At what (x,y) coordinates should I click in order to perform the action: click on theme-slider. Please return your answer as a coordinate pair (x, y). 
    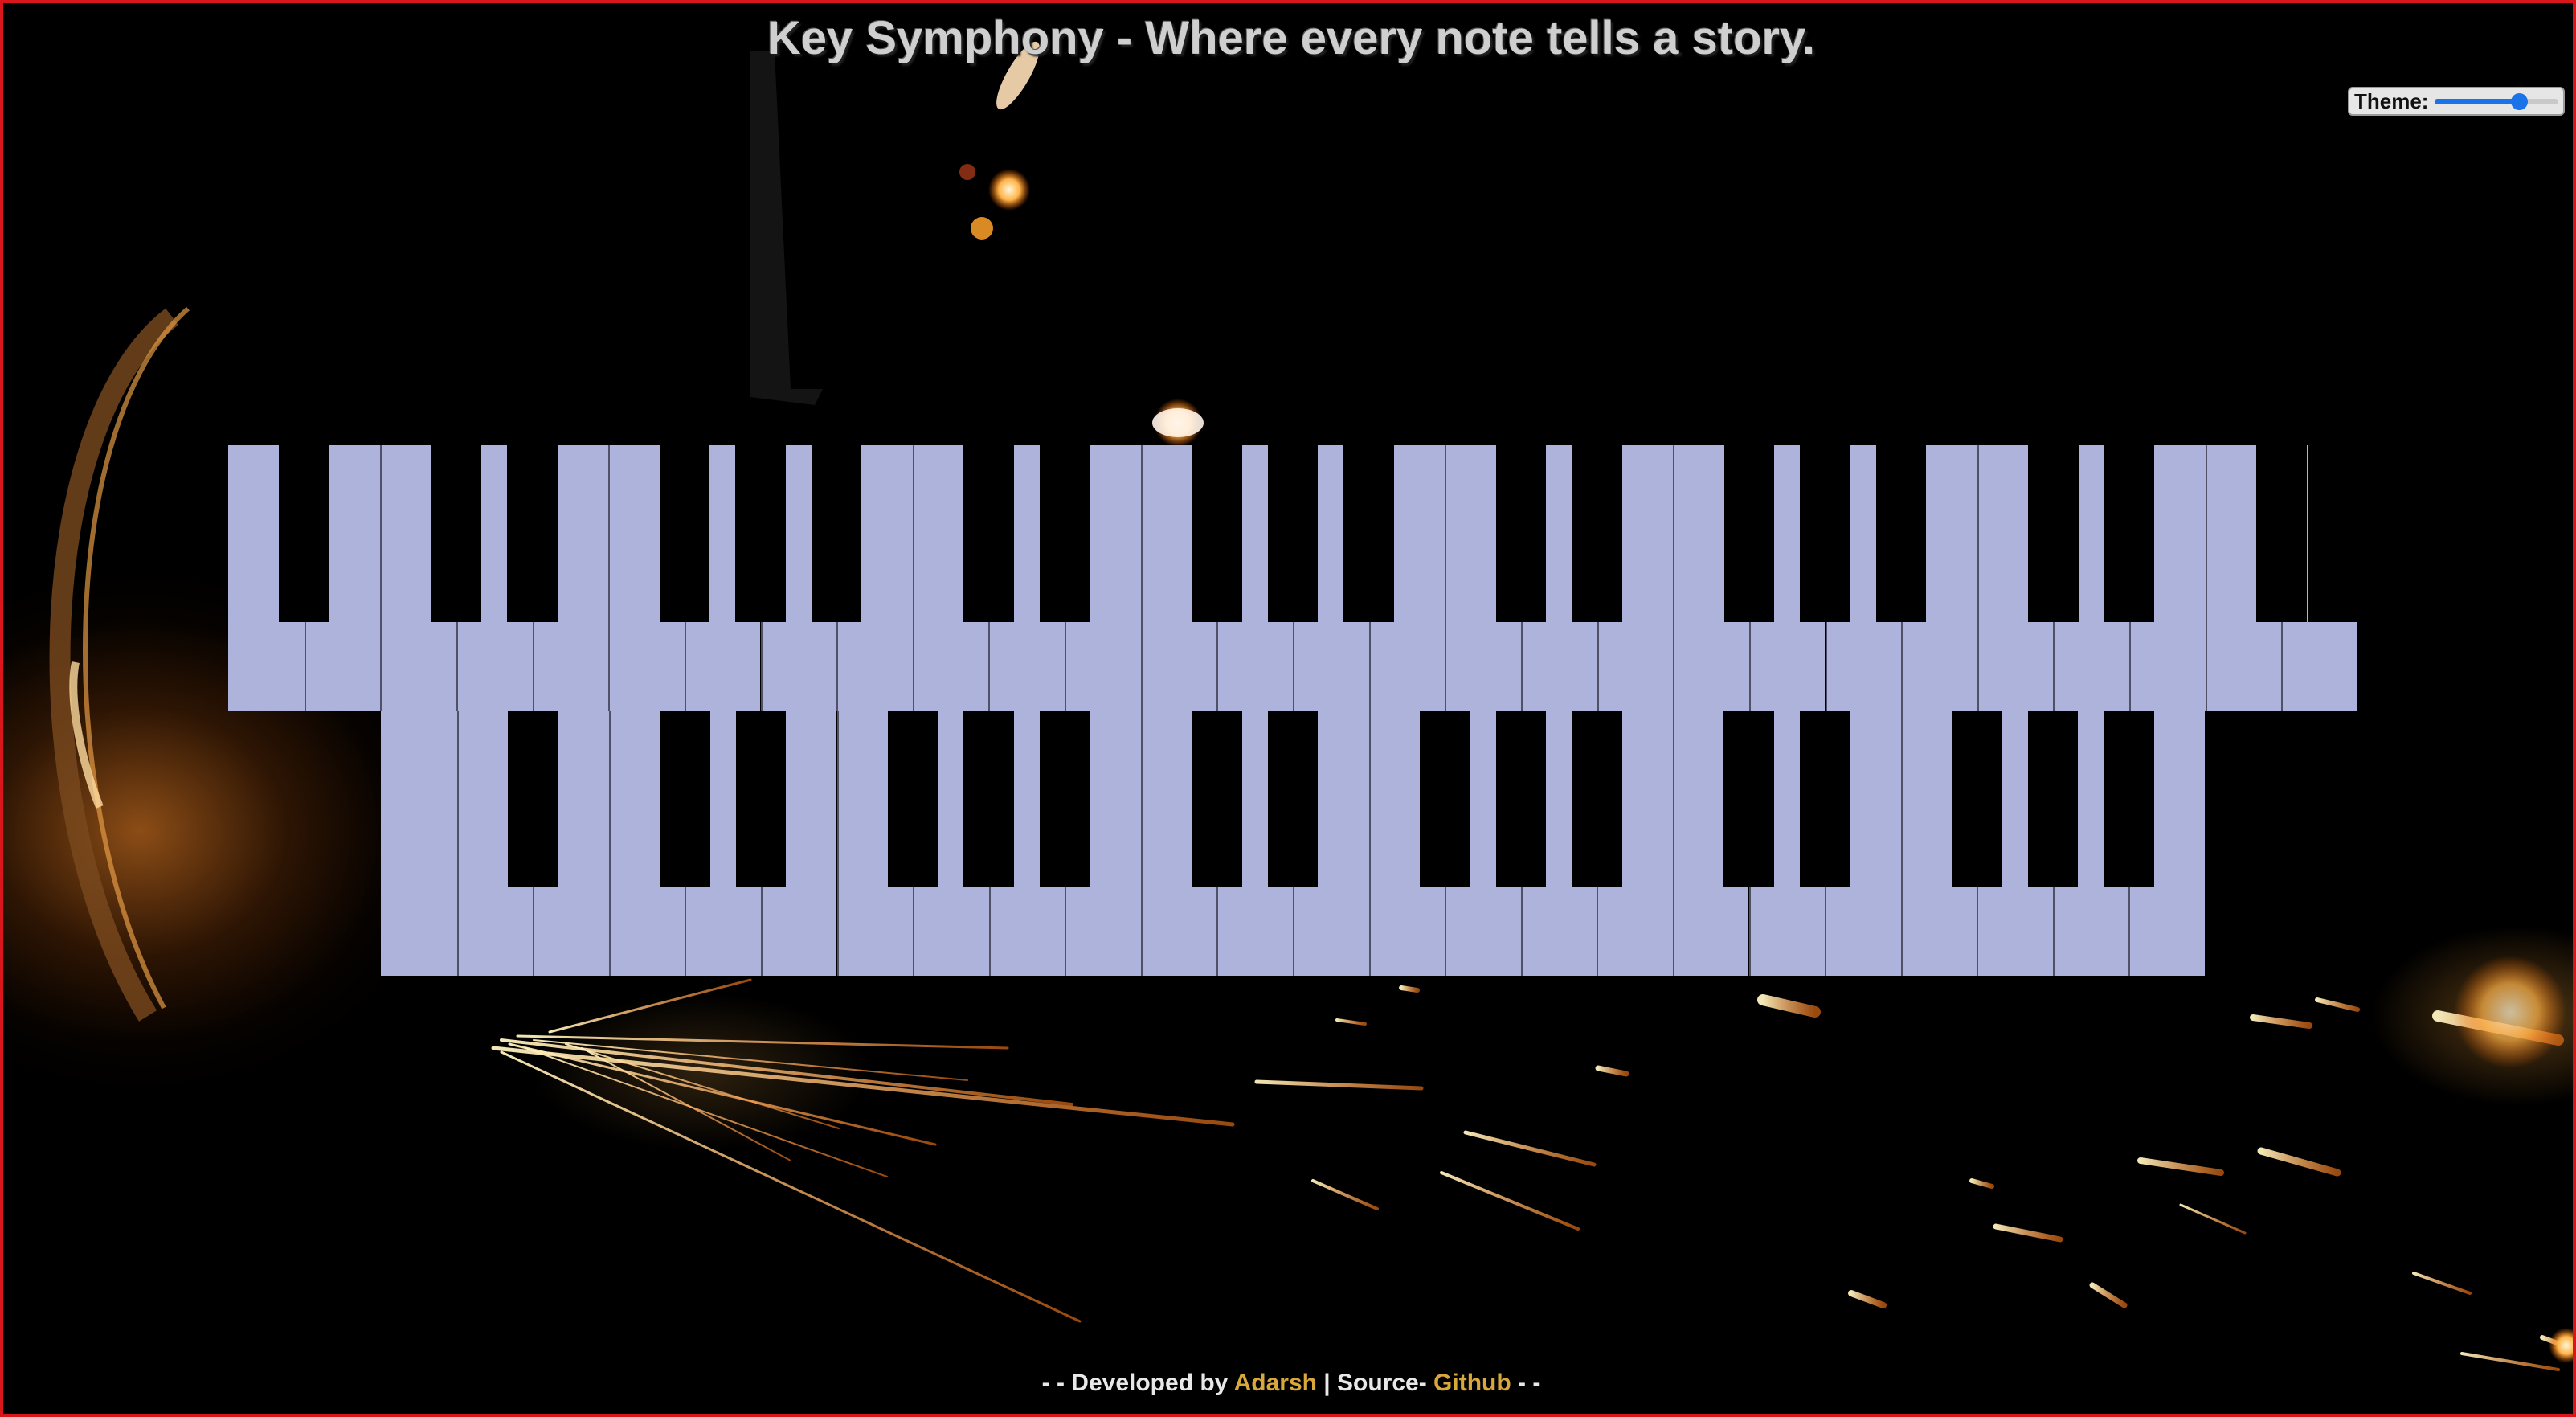
    Looking at the image, I should click on (2496, 101).